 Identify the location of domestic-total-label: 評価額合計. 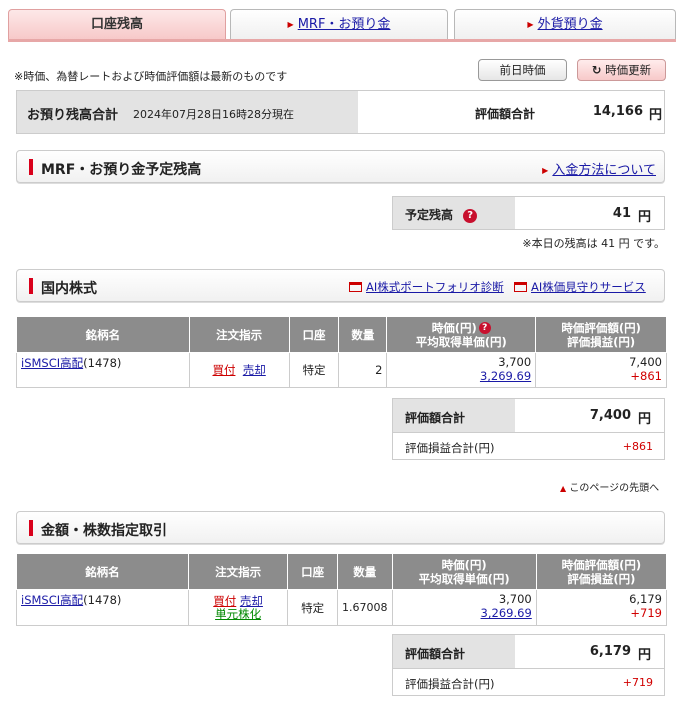
(454, 416).